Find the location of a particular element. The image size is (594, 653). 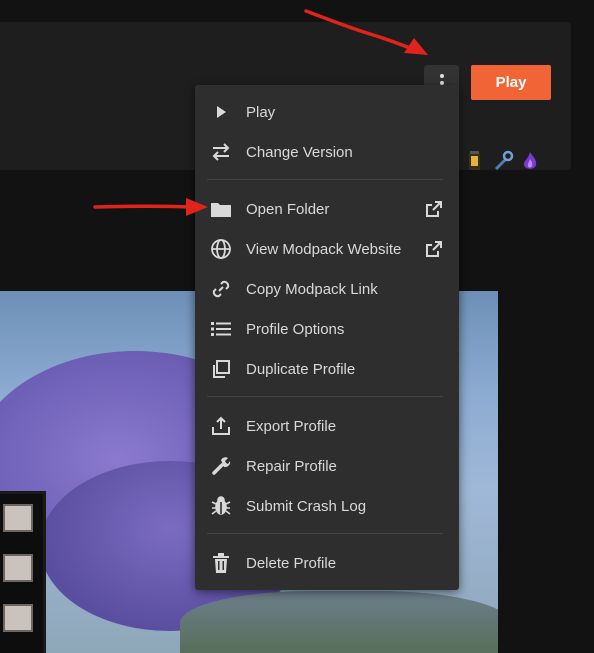

export-icon is located at coordinates (221, 426).